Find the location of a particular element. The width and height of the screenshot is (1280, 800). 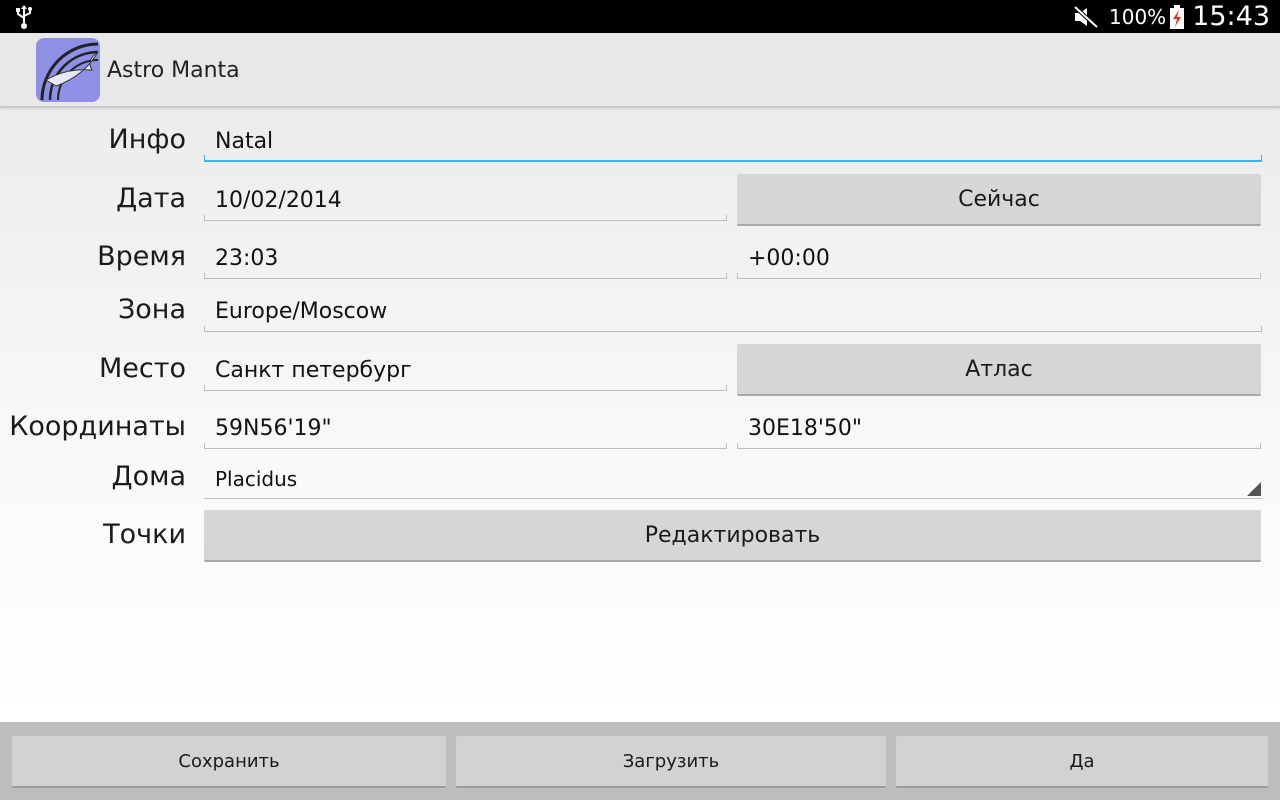

astro-manta-app-icon is located at coordinates (68, 70).